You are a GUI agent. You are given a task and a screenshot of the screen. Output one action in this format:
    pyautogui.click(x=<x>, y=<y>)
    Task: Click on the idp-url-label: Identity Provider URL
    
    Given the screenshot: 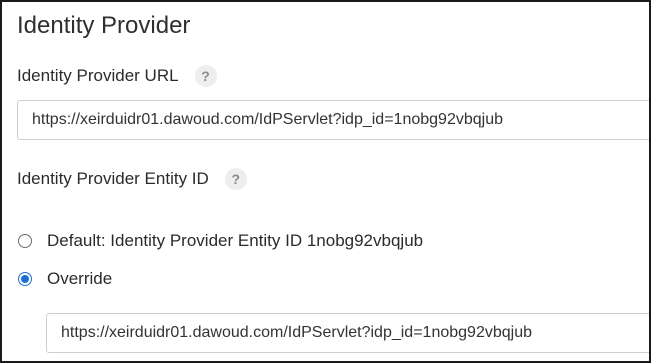 What is the action you would take?
    pyautogui.click(x=98, y=75)
    